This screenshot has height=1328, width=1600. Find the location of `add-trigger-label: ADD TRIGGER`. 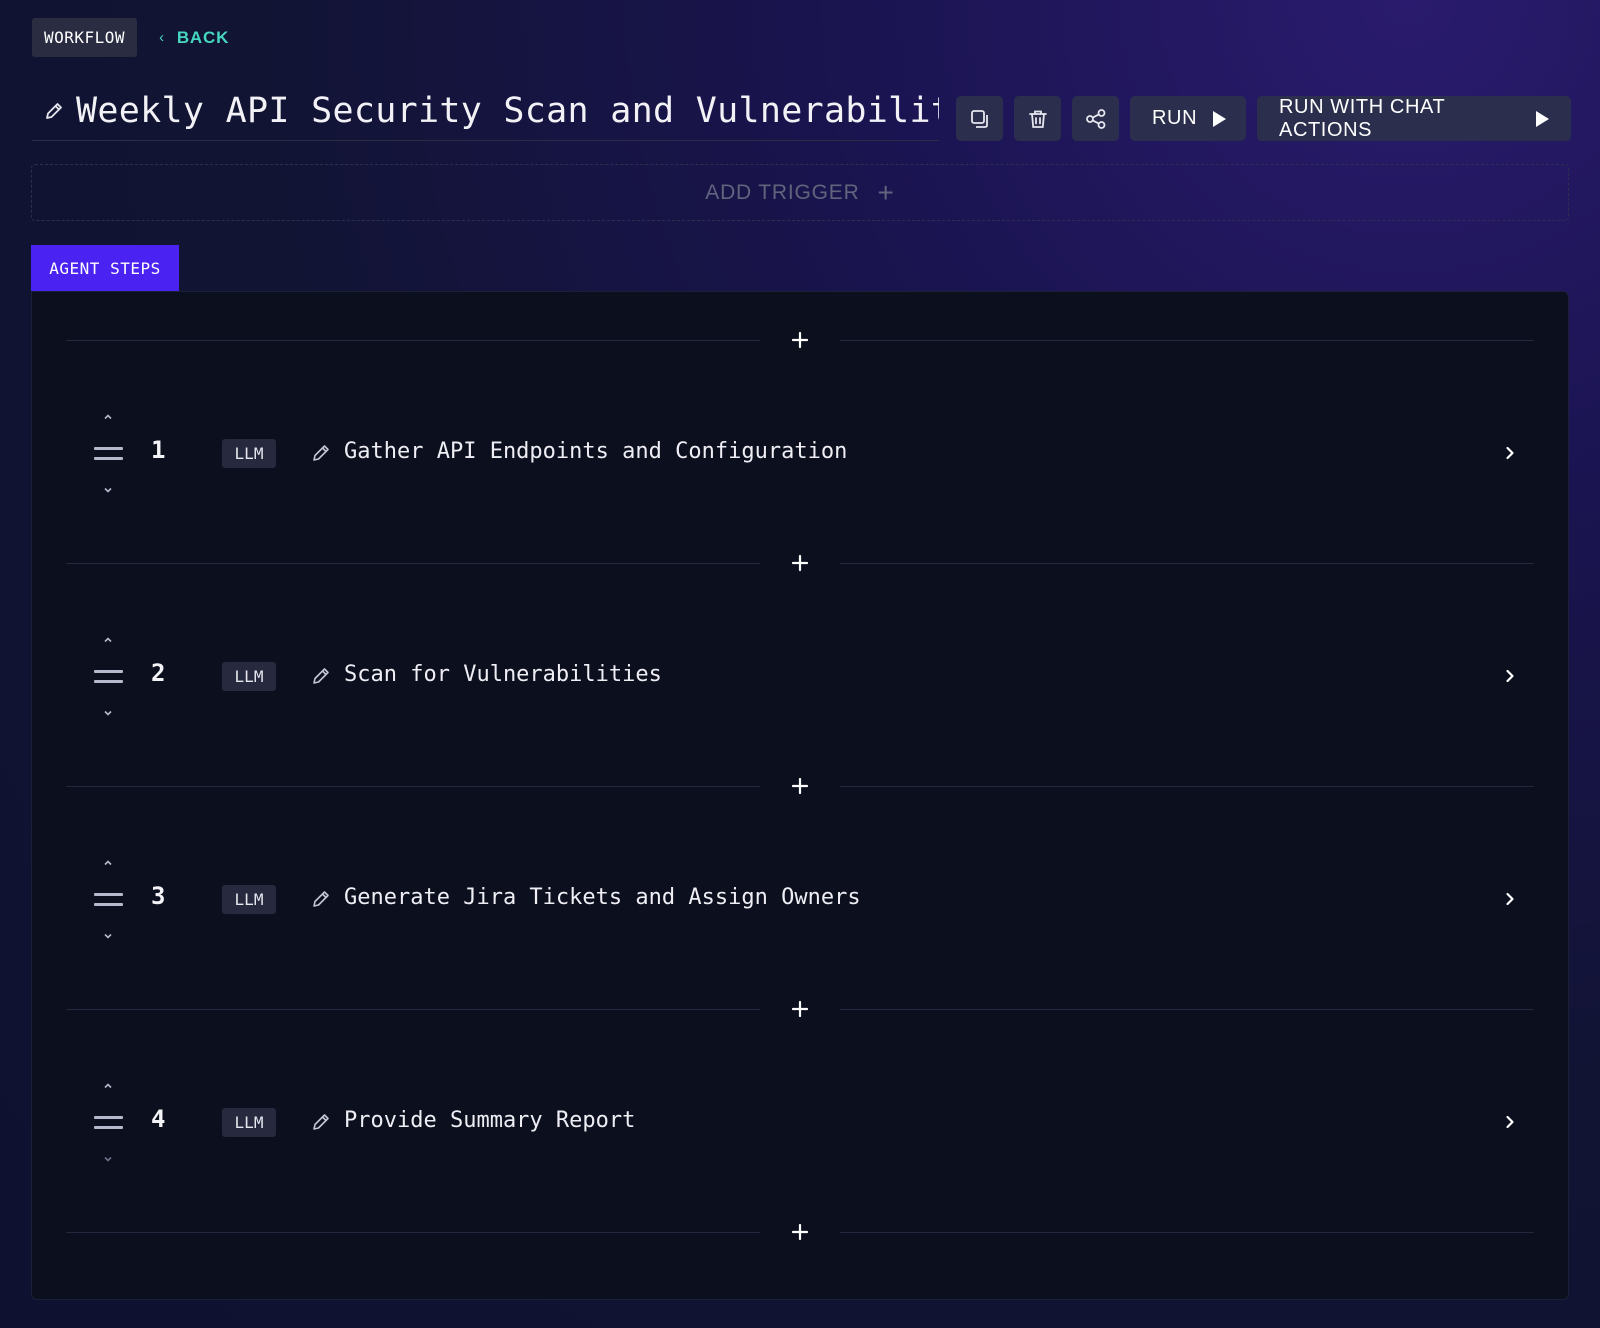

add-trigger-label: ADD TRIGGER is located at coordinates (782, 192).